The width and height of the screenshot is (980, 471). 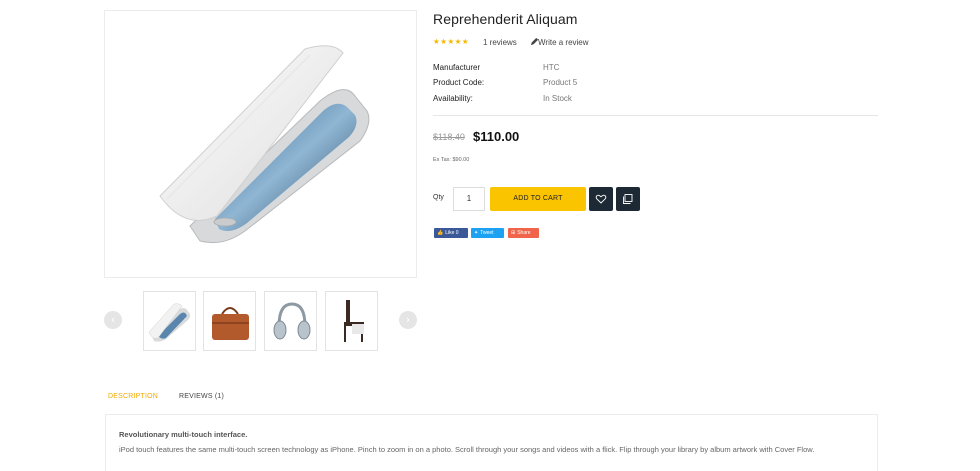 I want to click on phone-flip-case-image, so click(x=264, y=144).